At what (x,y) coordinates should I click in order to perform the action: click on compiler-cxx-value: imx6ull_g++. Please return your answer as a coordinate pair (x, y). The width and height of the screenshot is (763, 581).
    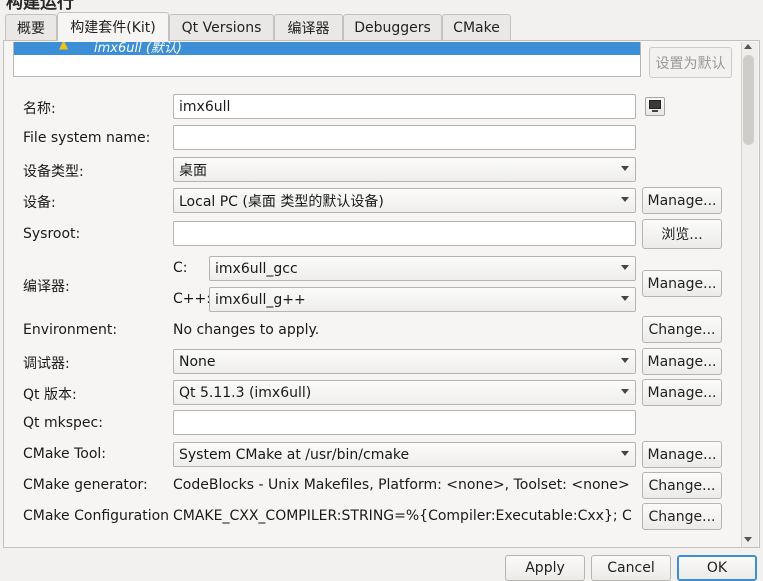
    Looking at the image, I should click on (260, 299).